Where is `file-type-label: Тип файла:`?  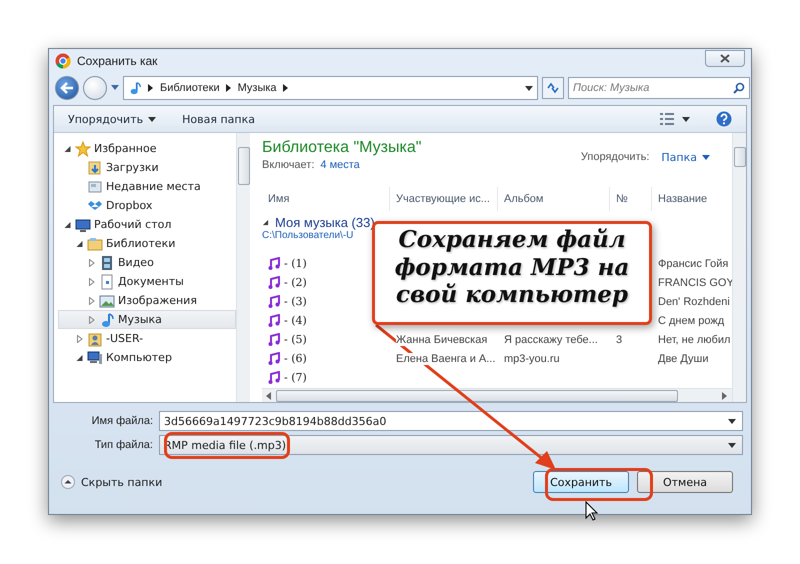 file-type-label: Тип файла: is located at coordinates (124, 445).